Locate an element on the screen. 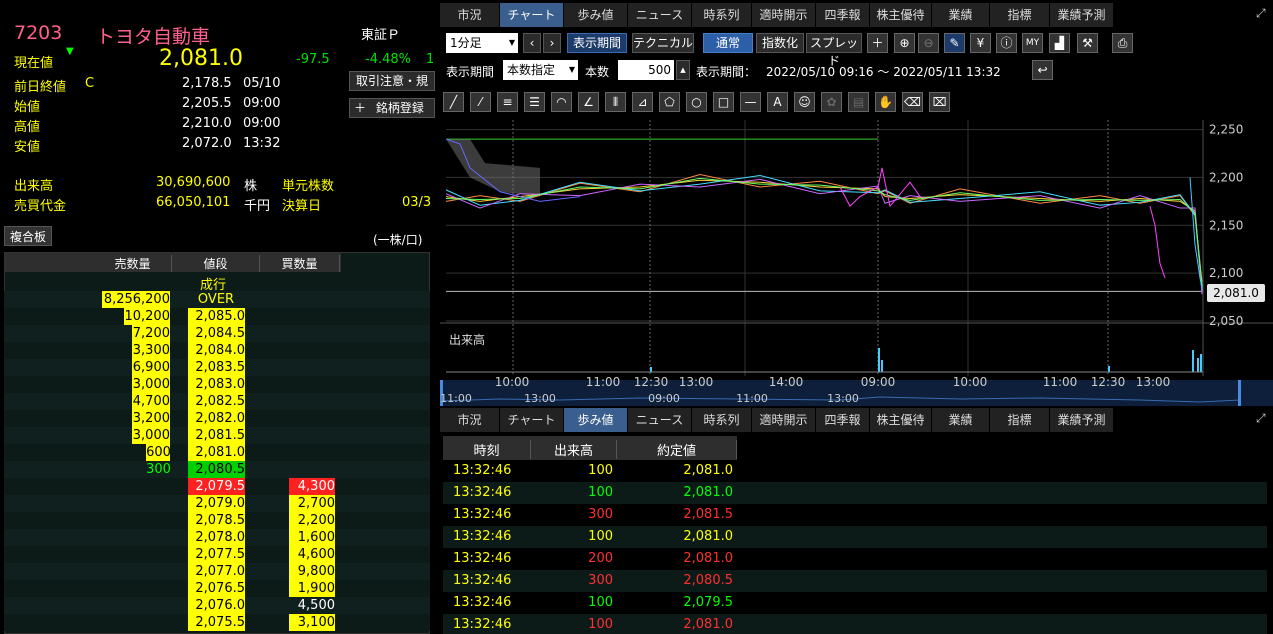 The image size is (1273, 634). period-mode-select: 本数指定 ▼ is located at coordinates (540, 70).